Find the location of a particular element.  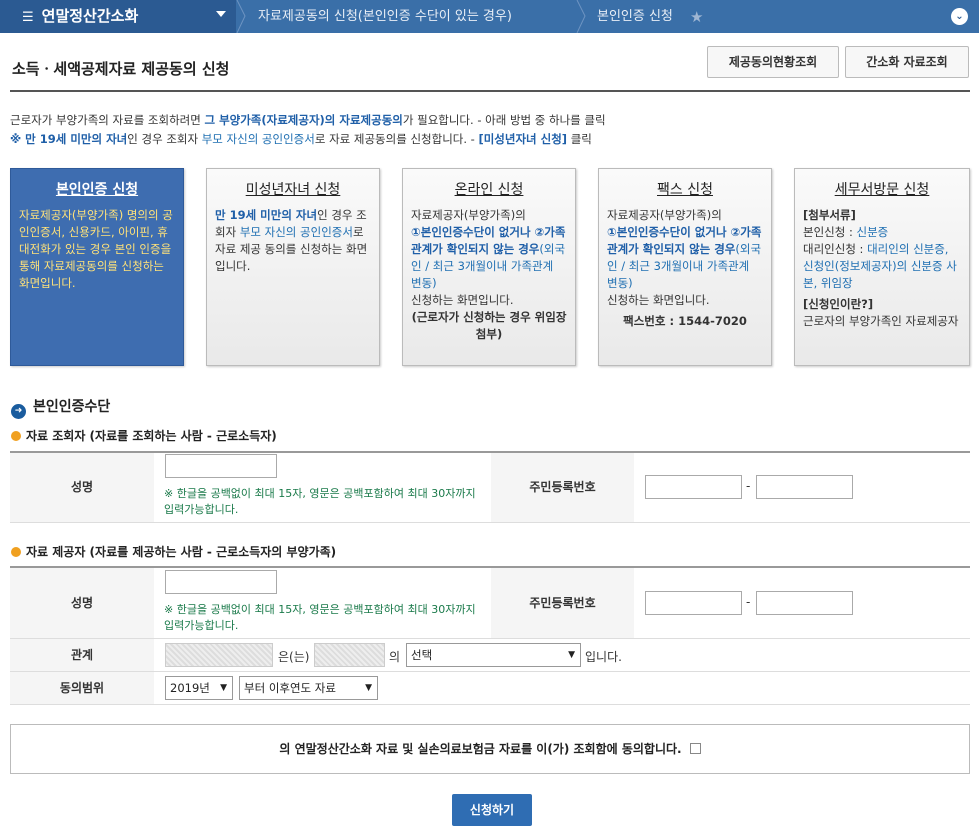

scope-range-select: 부터 이후연도 자료 ▼ is located at coordinates (308, 688).